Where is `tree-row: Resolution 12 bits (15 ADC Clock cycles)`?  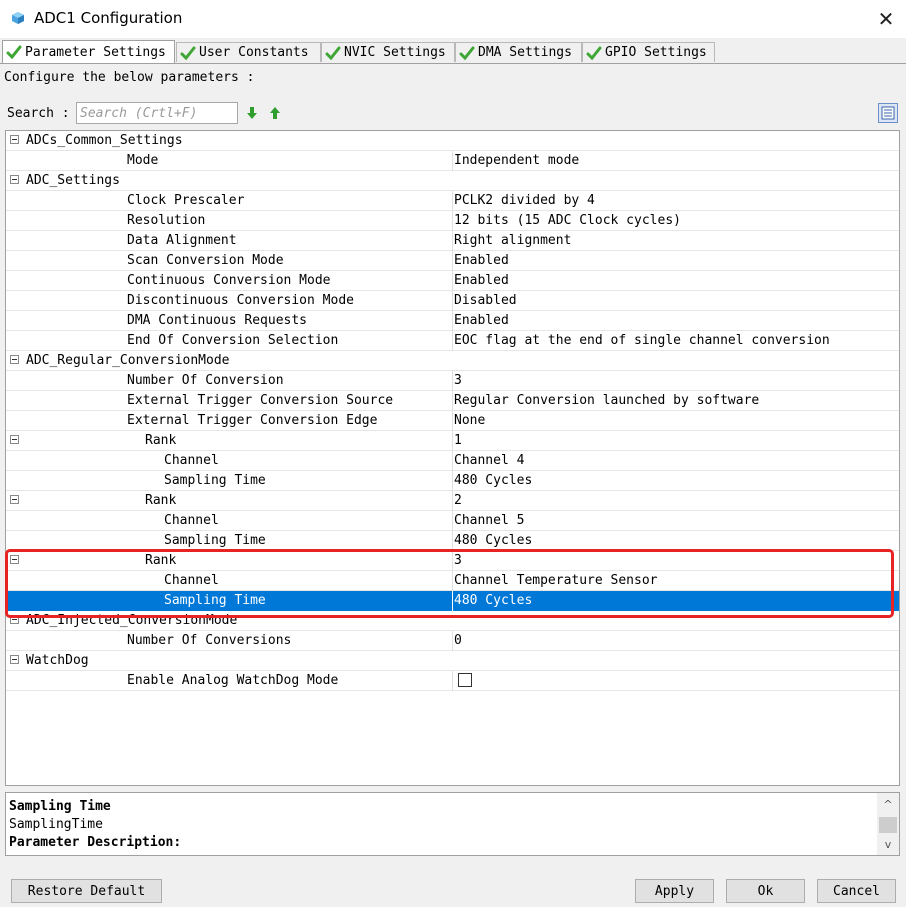
tree-row: Resolution 12 bits (15 ADC Clock cycles) is located at coordinates (452, 221).